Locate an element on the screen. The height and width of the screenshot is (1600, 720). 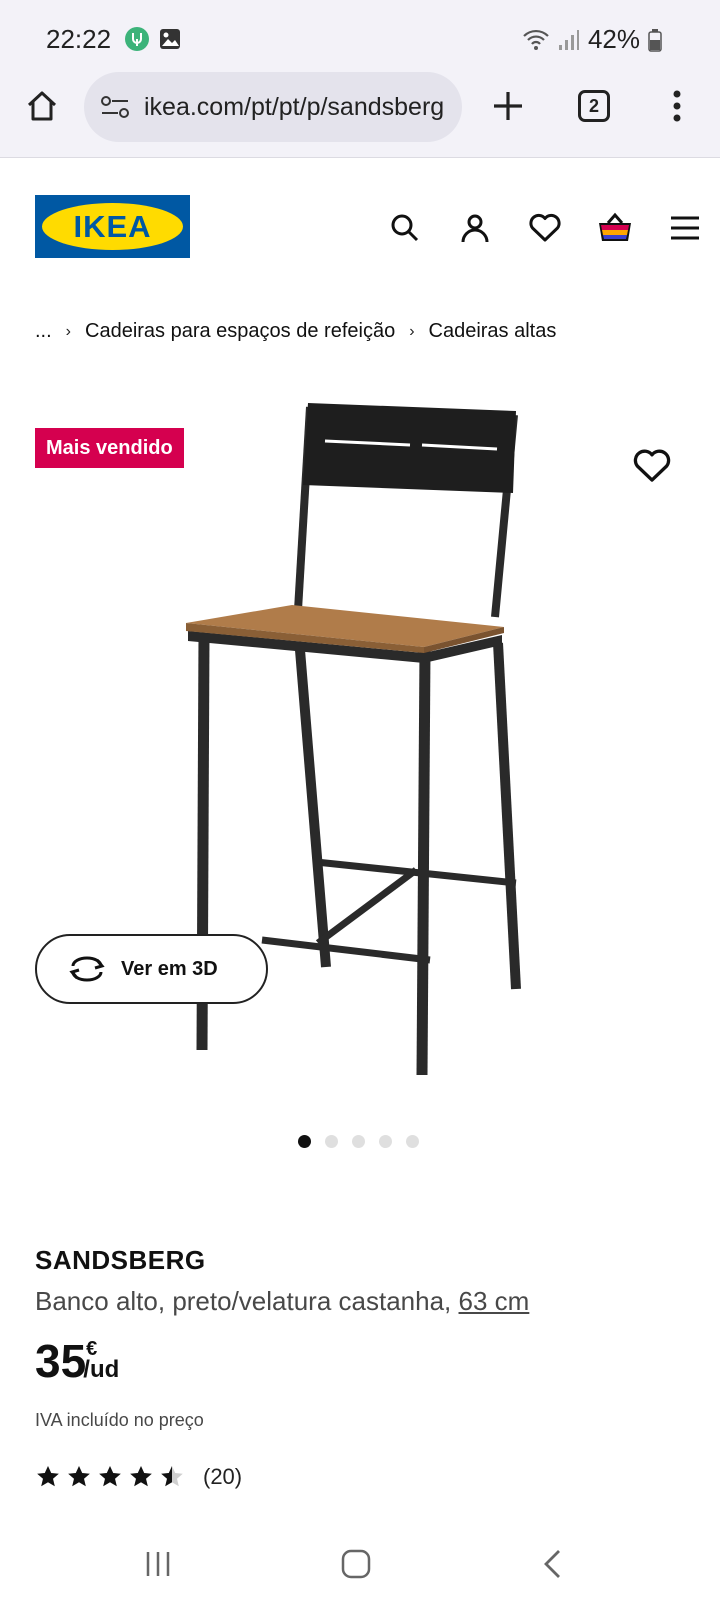
view-in-3d-label: Ver em 3D is located at coordinates (169, 968).